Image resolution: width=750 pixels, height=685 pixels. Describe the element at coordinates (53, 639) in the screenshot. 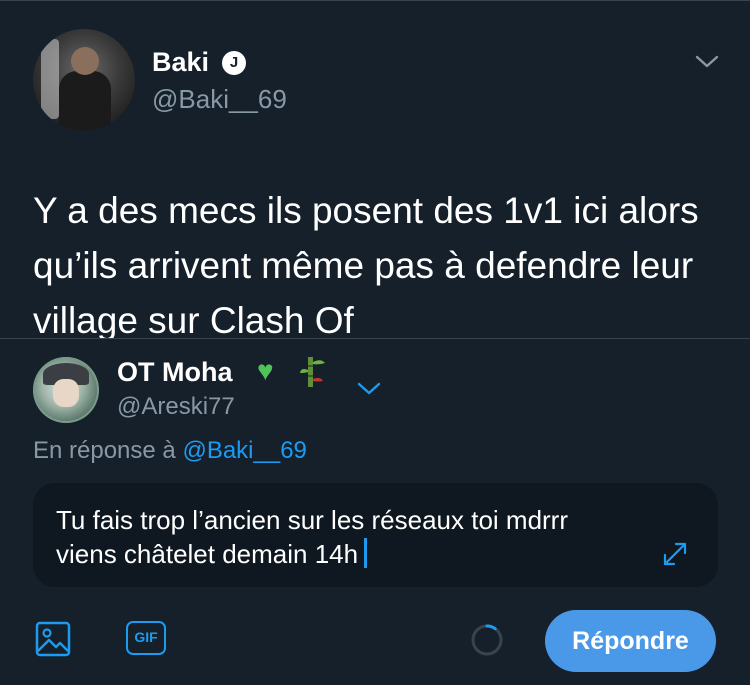

I see `image-icon` at that location.